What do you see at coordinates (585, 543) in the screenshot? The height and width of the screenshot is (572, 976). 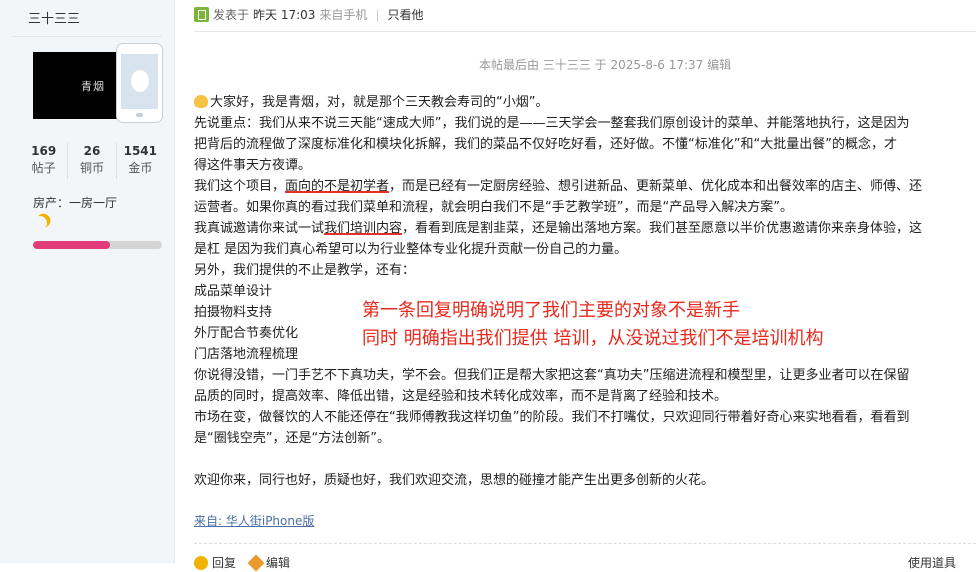 I see `footer-divider` at bounding box center [585, 543].